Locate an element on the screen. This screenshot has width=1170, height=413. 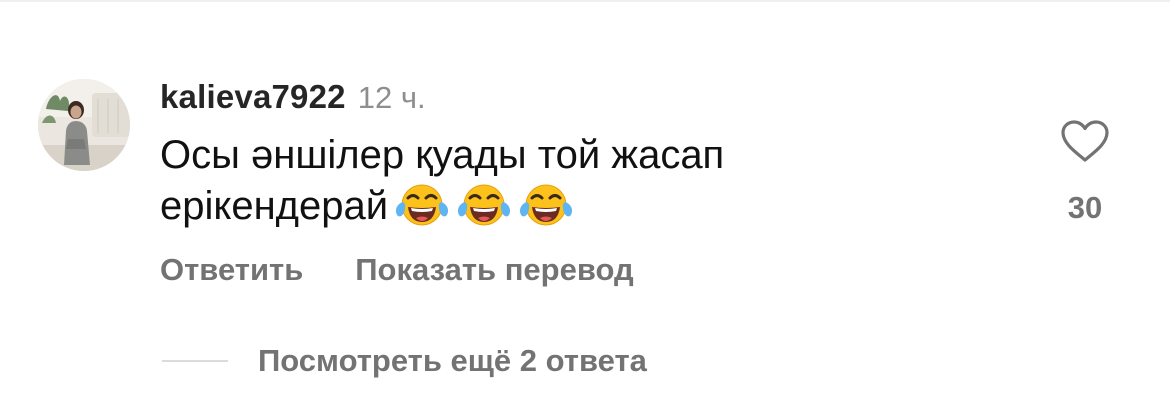
comment-text-line-2: ерікендерай is located at coordinates (600, 206).